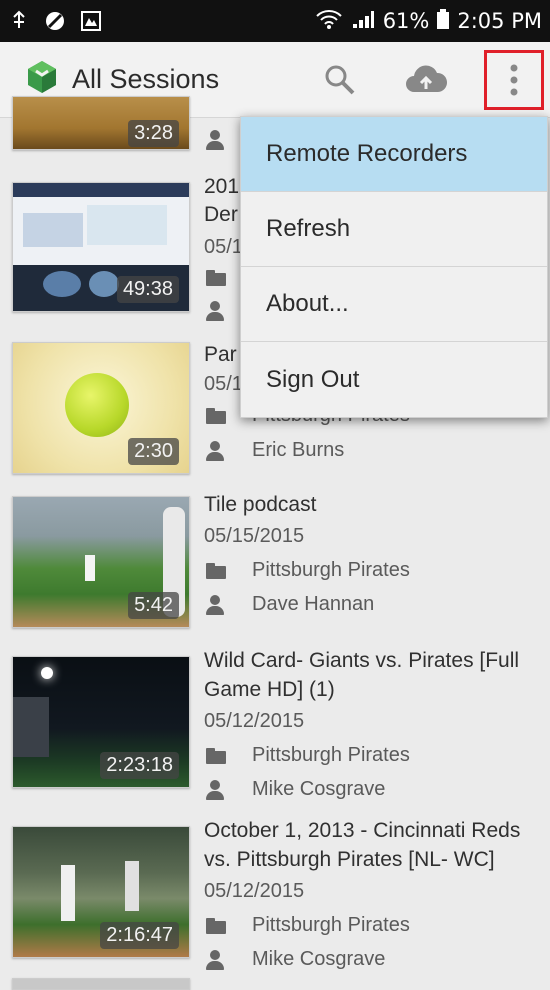 This screenshot has height=990, width=550. Describe the element at coordinates (153, 605) in the screenshot. I see `duration-badge: 5:42` at that location.